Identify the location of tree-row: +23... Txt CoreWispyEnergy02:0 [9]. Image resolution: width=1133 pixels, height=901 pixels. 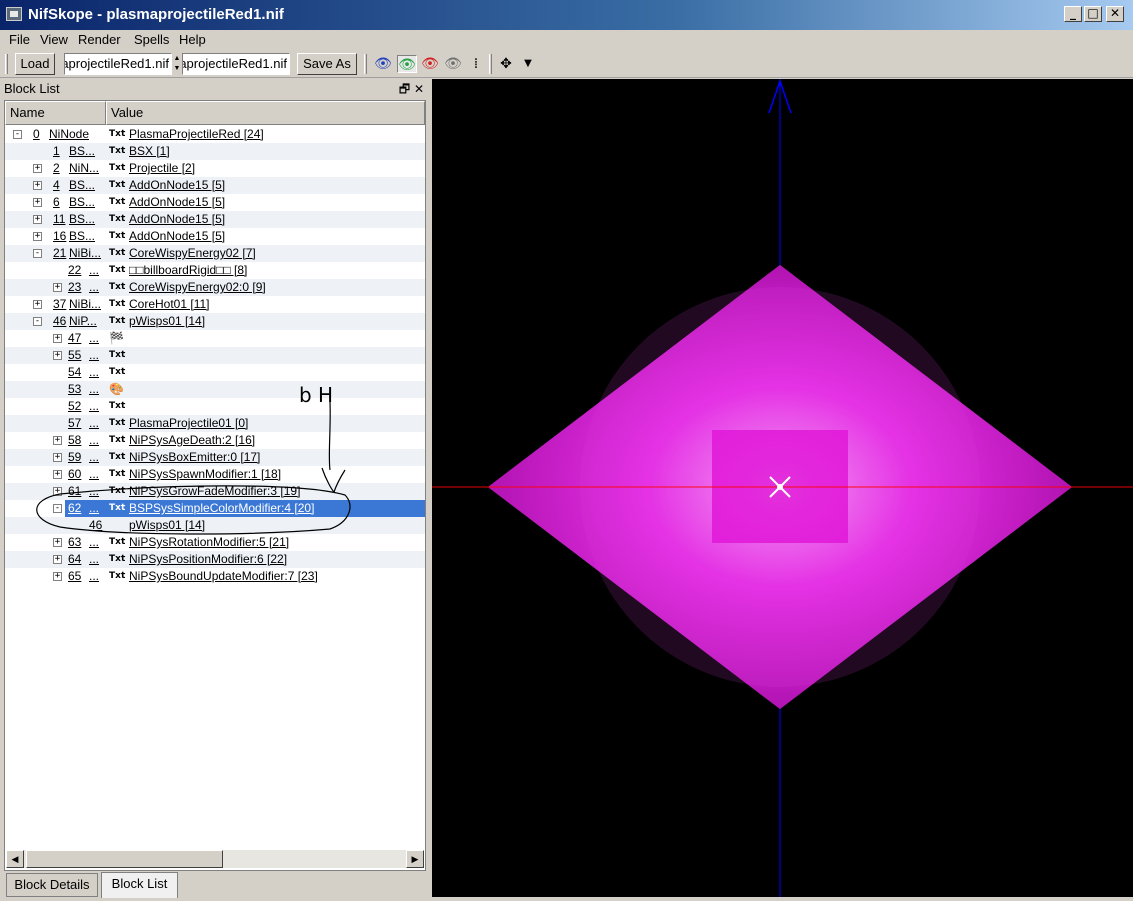
(215, 287).